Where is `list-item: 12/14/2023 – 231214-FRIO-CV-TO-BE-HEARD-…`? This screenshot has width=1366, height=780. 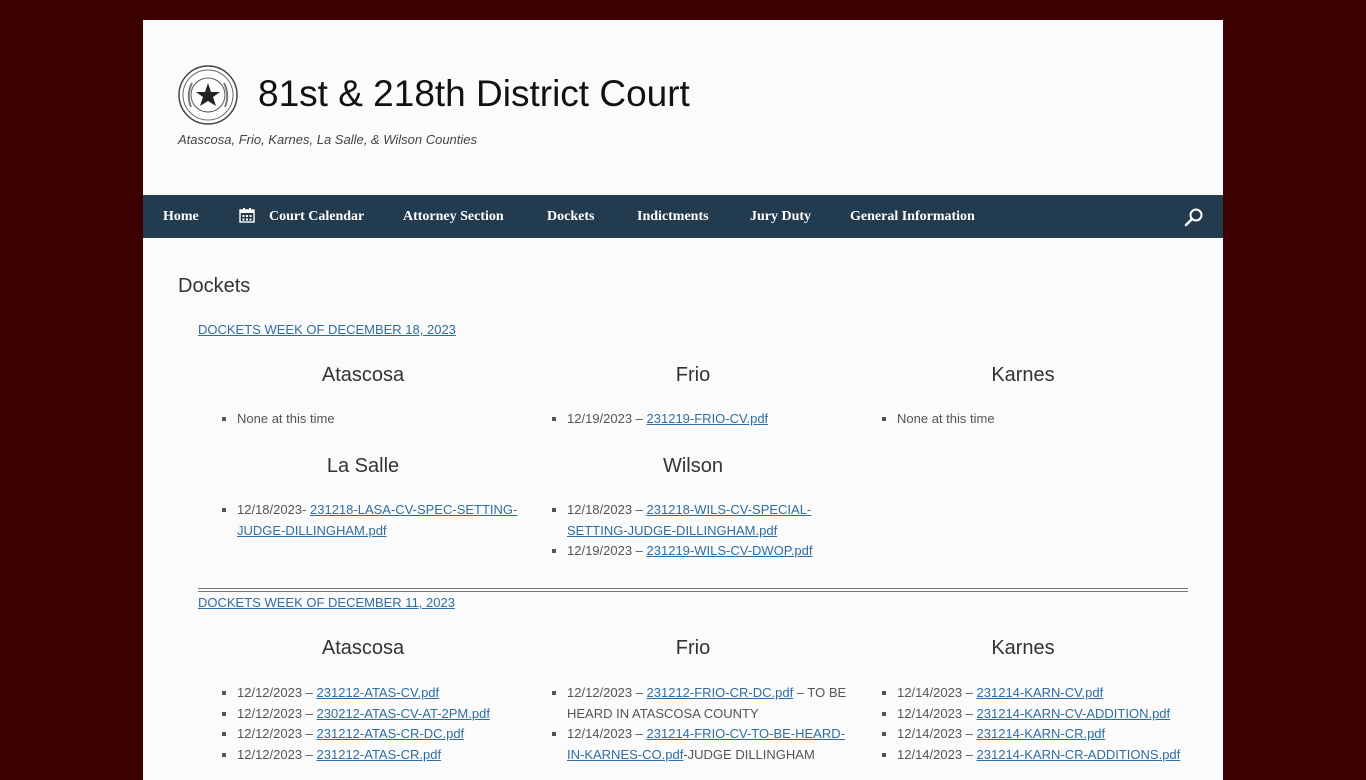 list-item: 12/14/2023 – 231214-FRIO-CV-TO-BE-HEARD-… is located at coordinates (712, 744).